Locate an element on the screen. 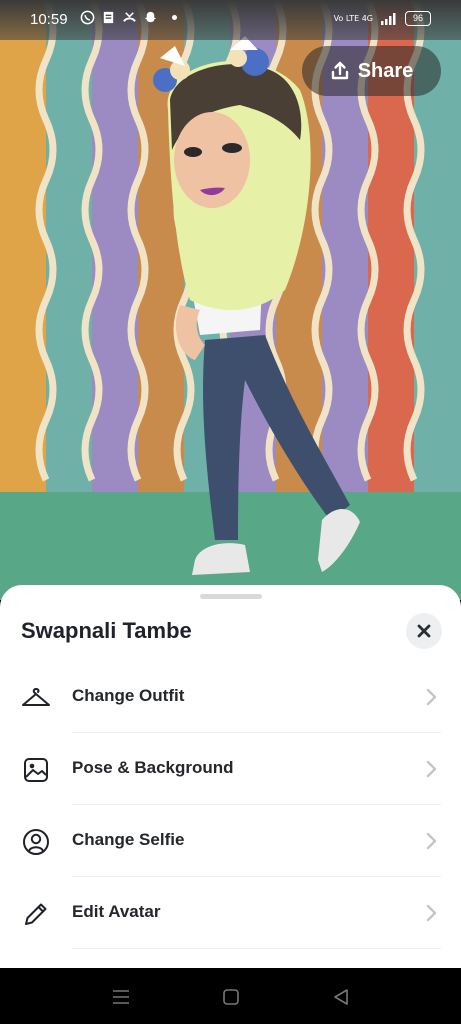 The width and height of the screenshot is (461, 1024). image-frame-icon is located at coordinates (36, 770).